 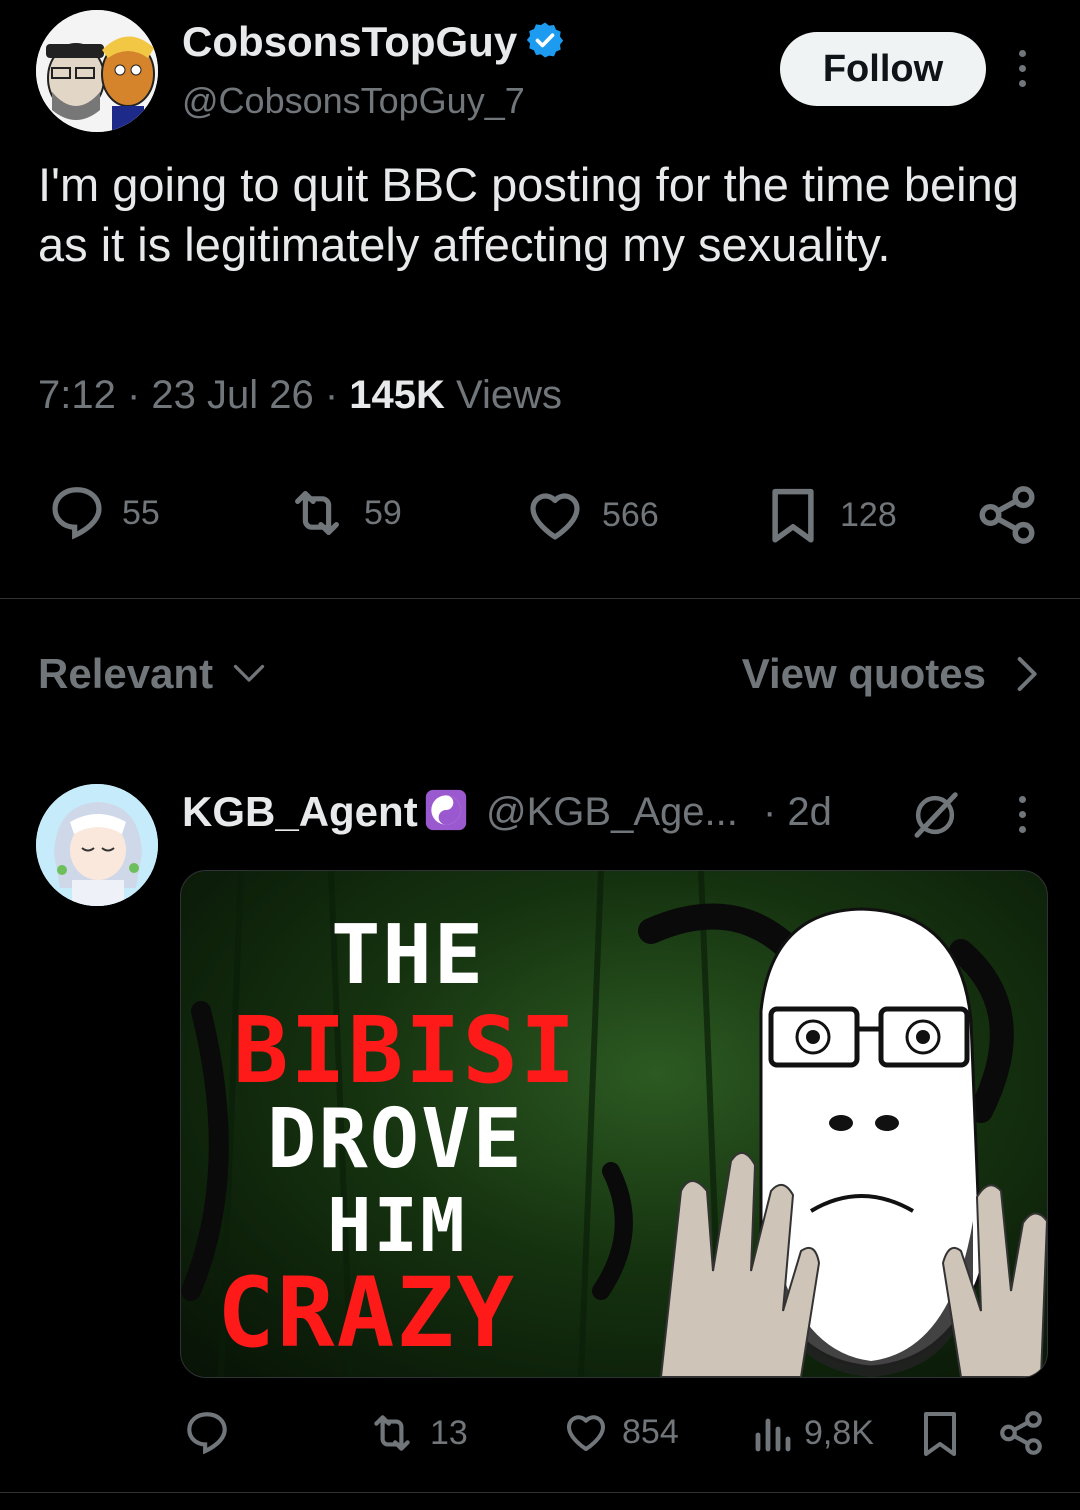 I want to click on bookmark-button: 128, so click(x=828, y=515).